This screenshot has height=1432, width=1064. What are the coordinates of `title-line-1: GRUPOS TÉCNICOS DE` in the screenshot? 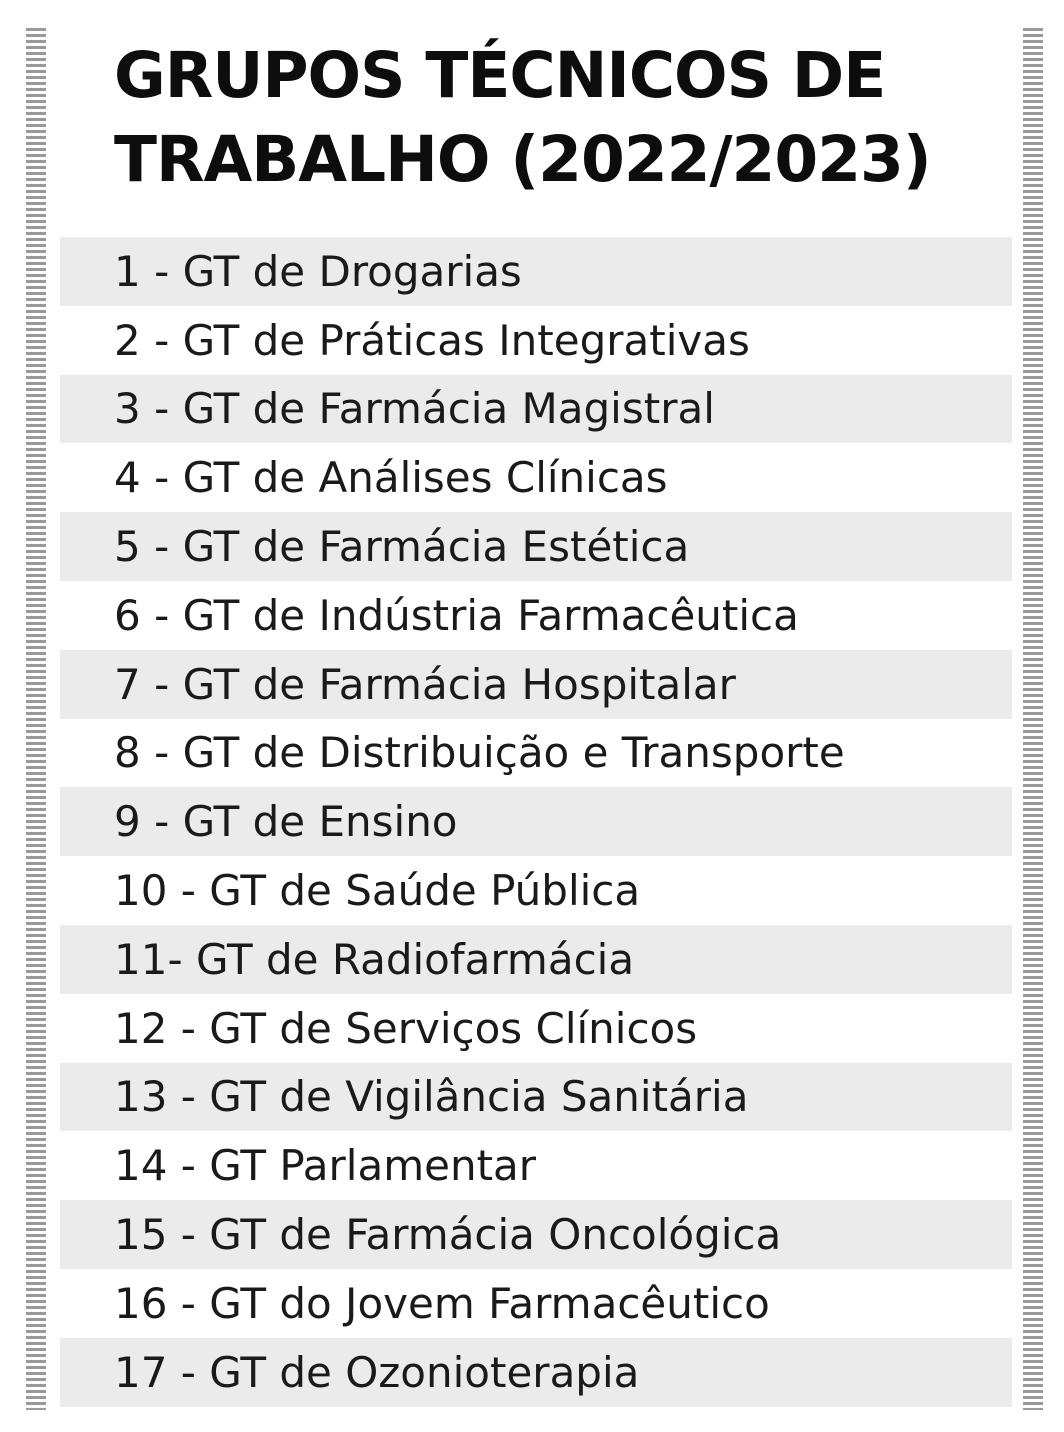 It's located at (500, 75).